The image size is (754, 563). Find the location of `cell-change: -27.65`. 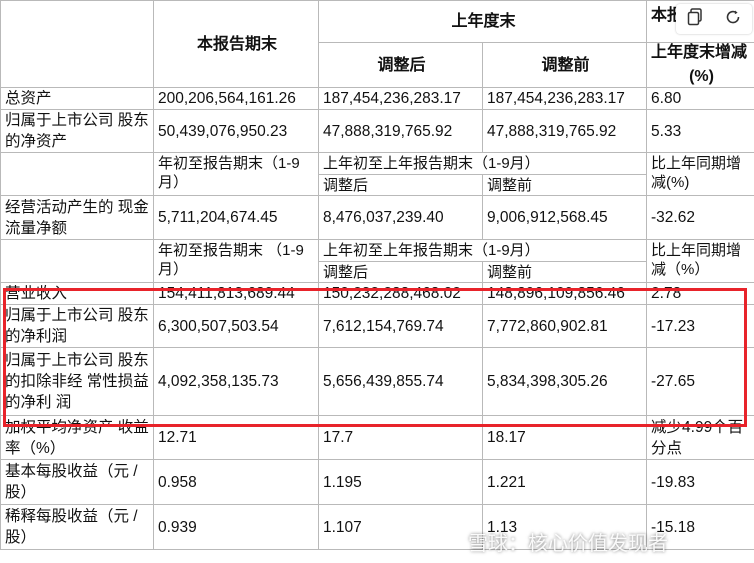

cell-change: -27.65 is located at coordinates (700, 381).